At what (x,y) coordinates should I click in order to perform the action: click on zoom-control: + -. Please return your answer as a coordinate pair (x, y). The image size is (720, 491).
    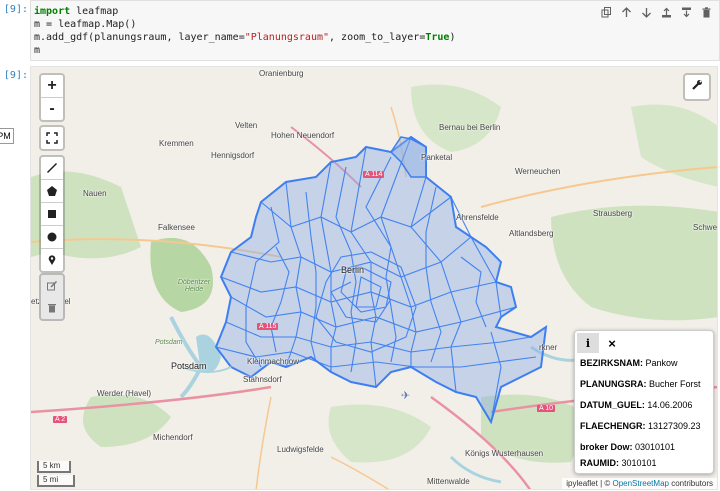
    Looking at the image, I should click on (52, 97).